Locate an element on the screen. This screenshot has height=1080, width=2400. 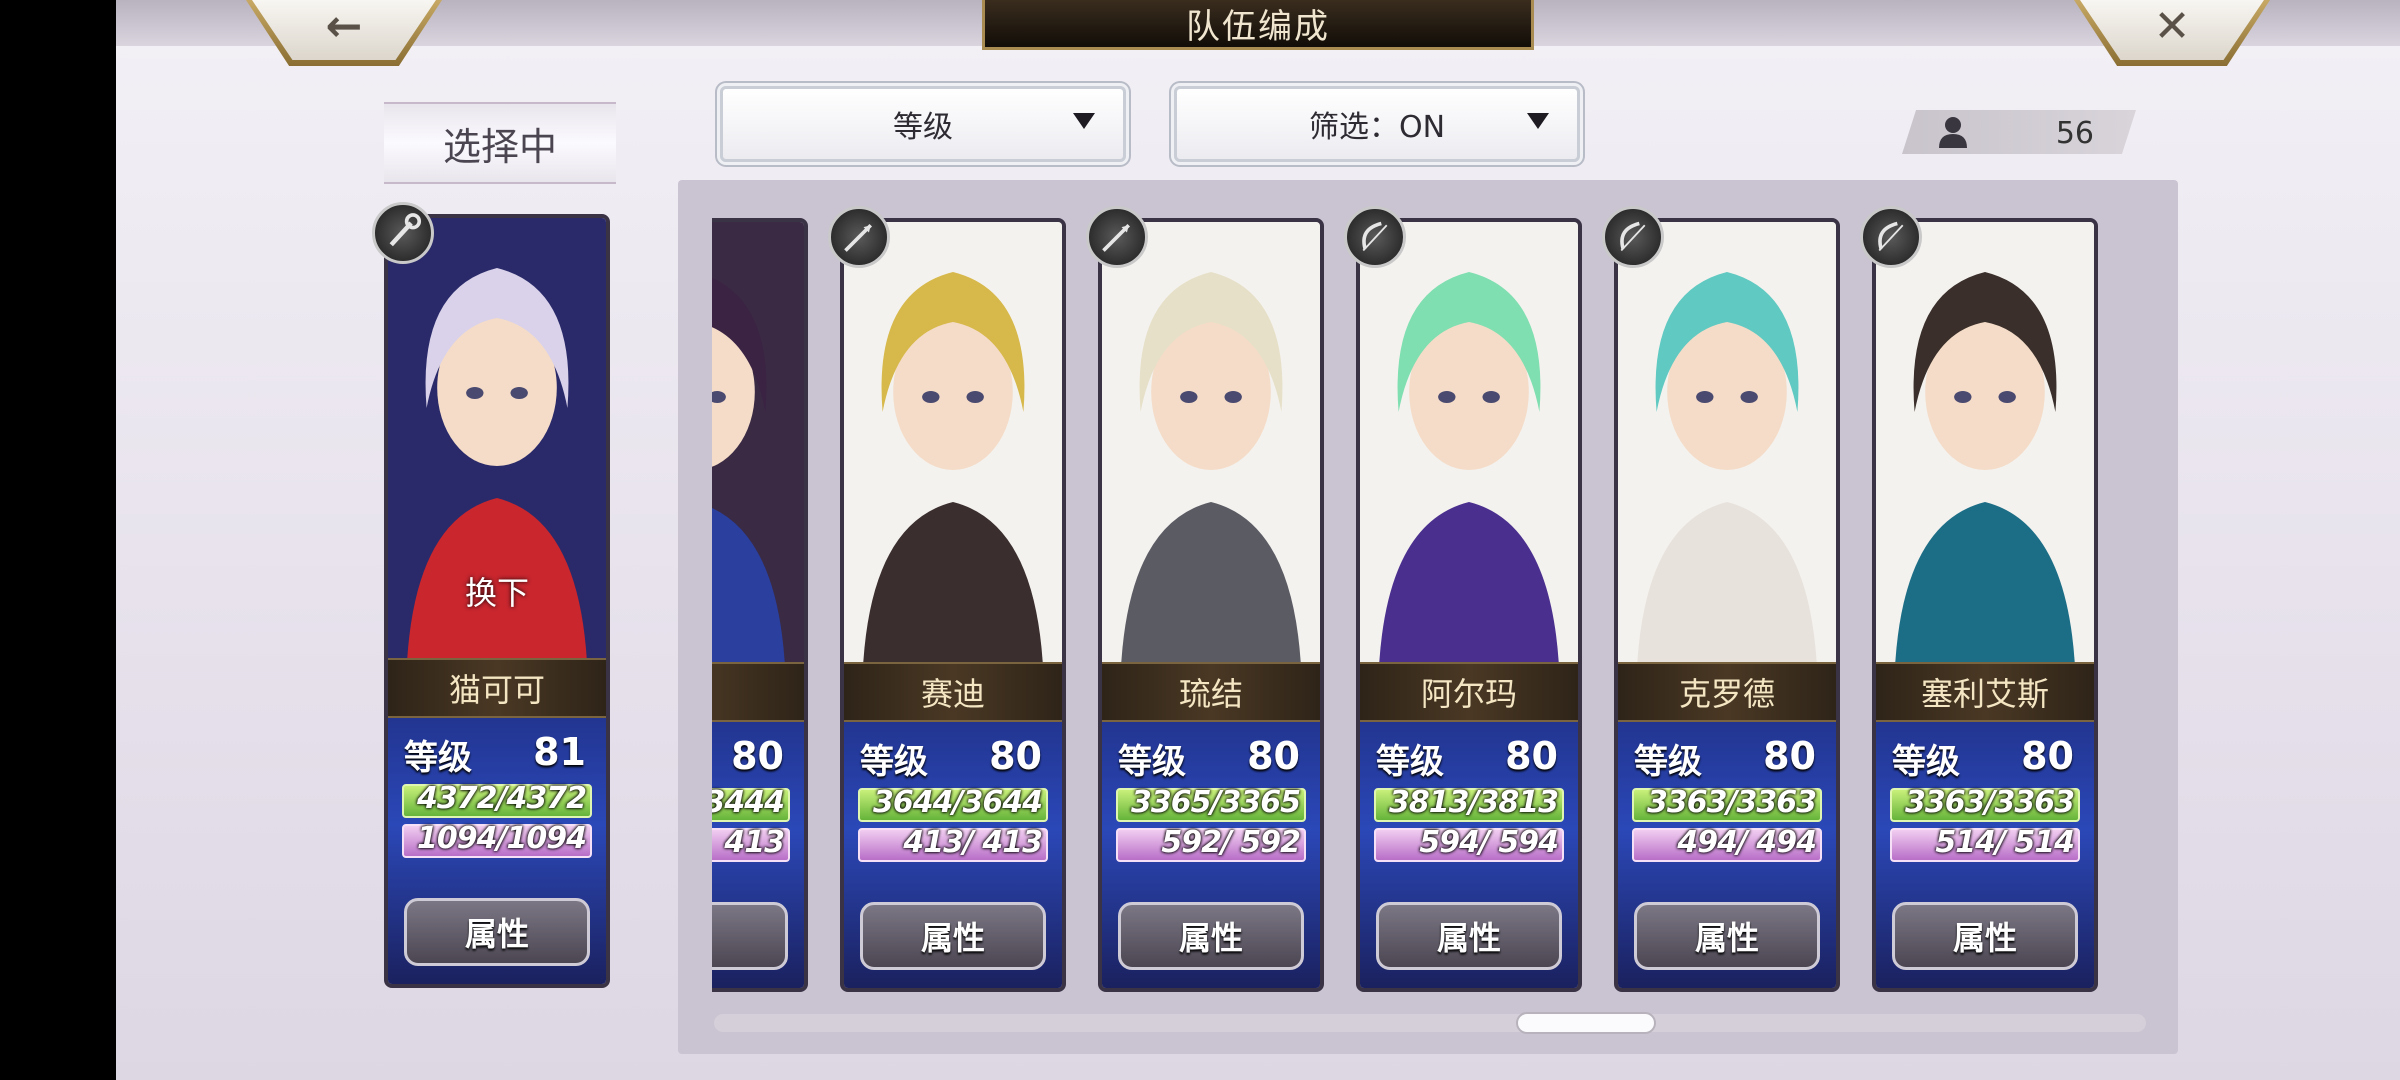
card-frame: 特等级80 3444 413 性 is located at coordinates (760, 605).